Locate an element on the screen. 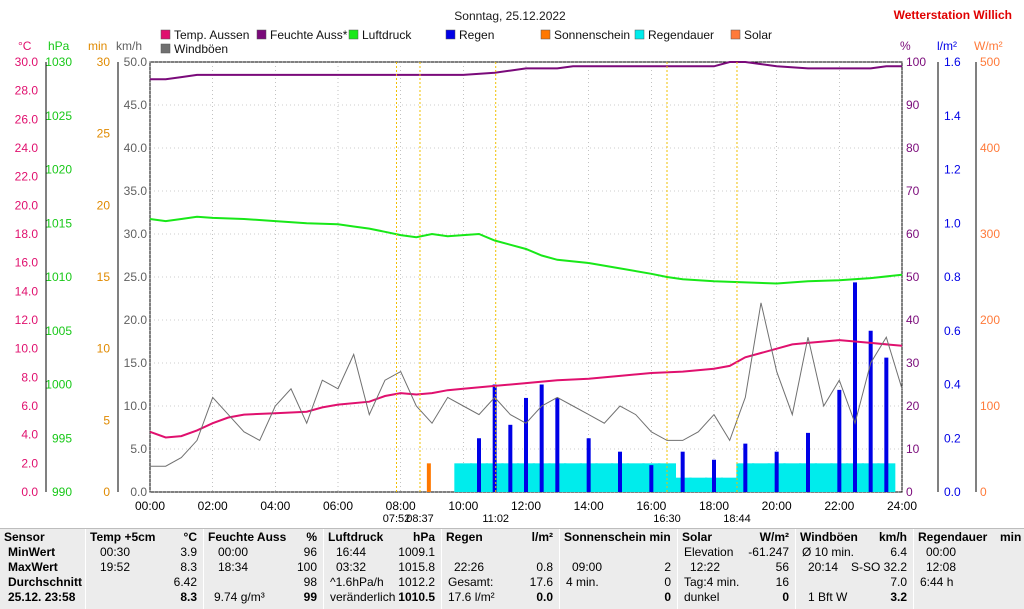 Image resolution: width=1024 pixels, height=609 pixels. cell-value: 2 is located at coordinates (667, 567).